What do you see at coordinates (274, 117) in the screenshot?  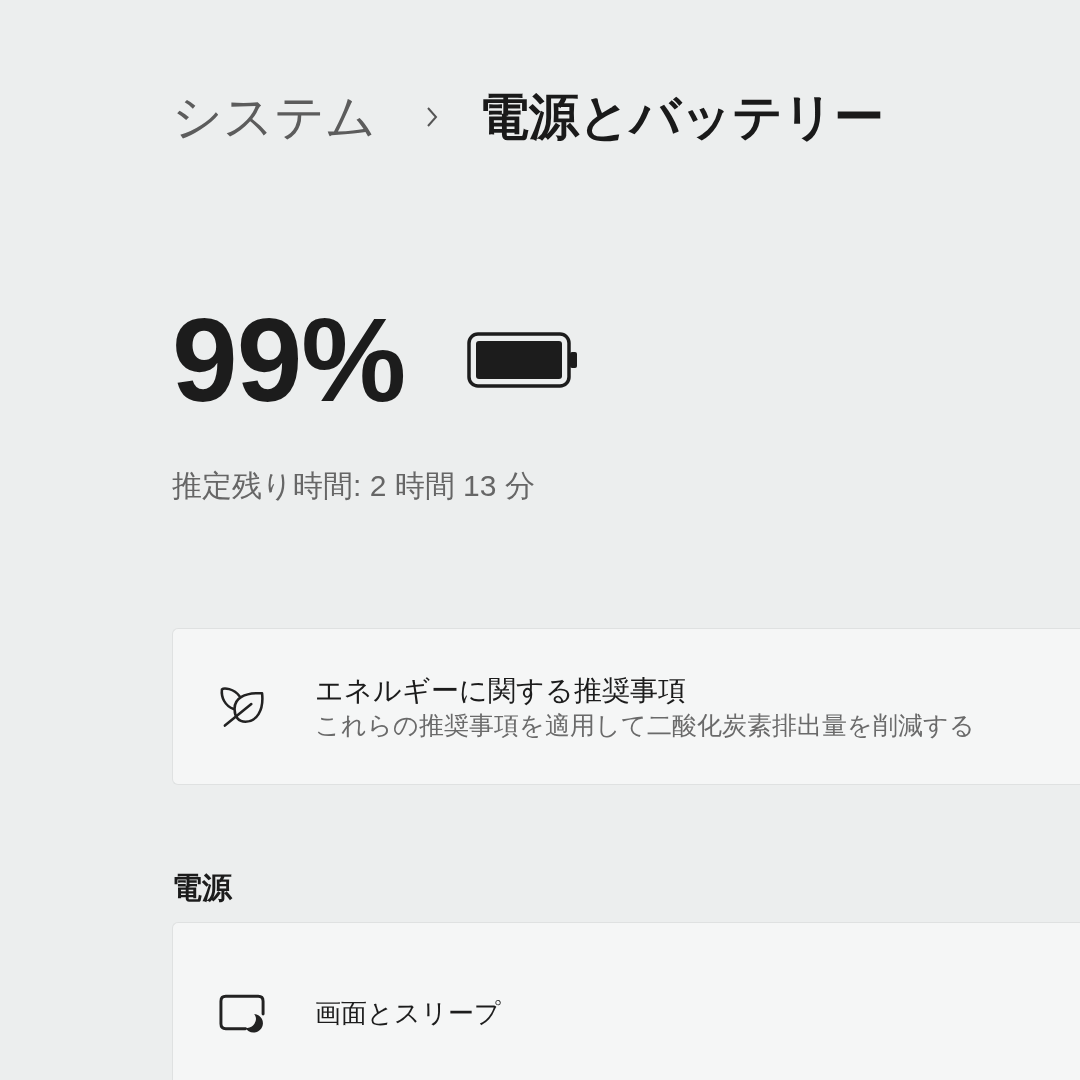 I see `breadcrumb-link: システム` at bounding box center [274, 117].